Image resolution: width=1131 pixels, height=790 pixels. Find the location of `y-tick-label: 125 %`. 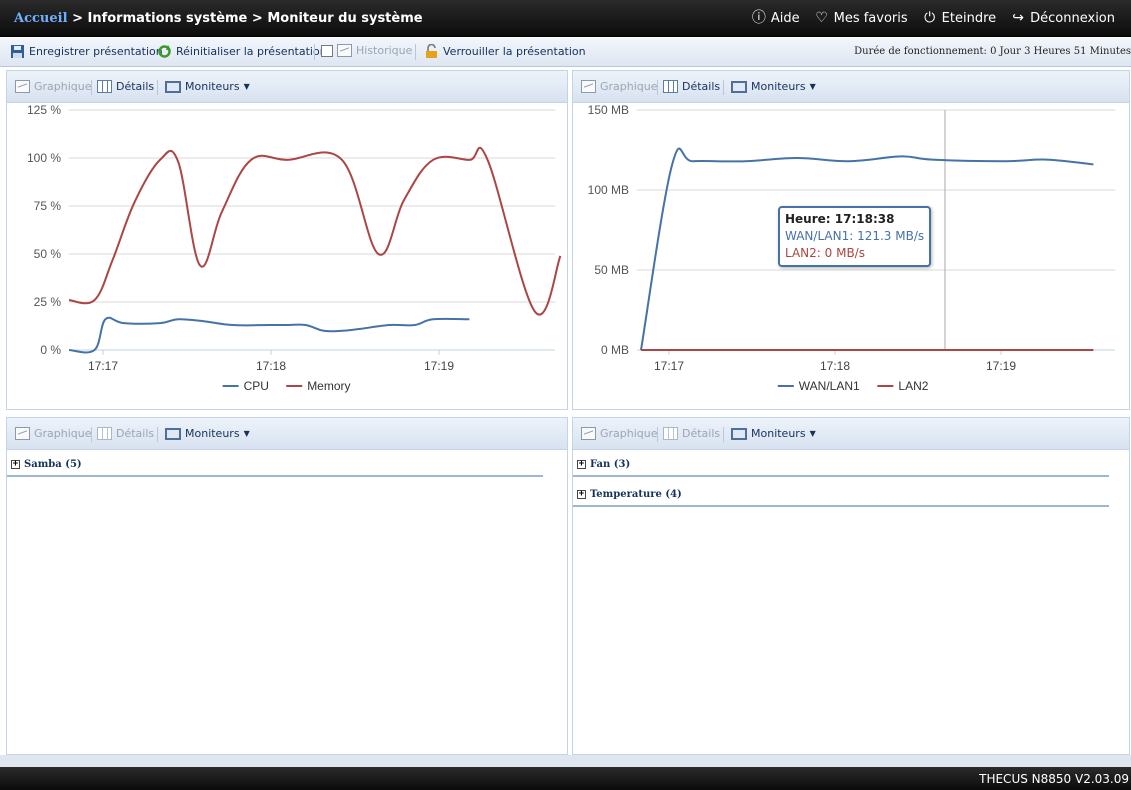

y-tick-label: 125 % is located at coordinates (44, 110).